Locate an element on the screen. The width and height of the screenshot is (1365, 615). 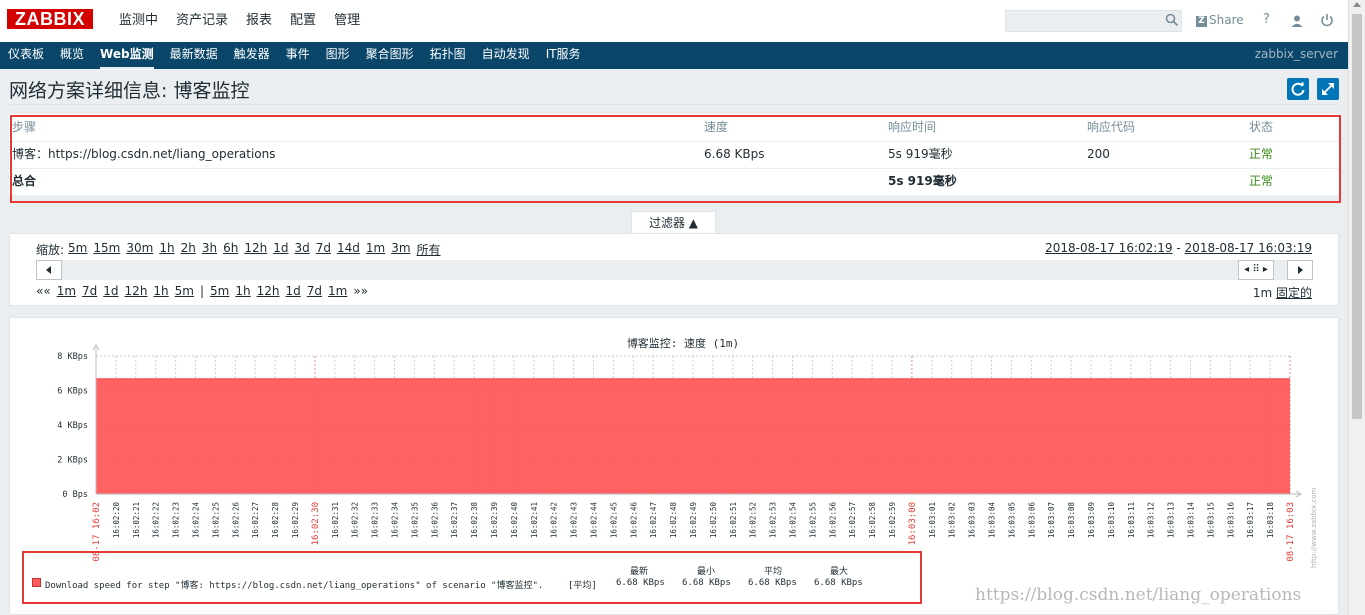
timeline-forward-button is located at coordinates (1300, 270).